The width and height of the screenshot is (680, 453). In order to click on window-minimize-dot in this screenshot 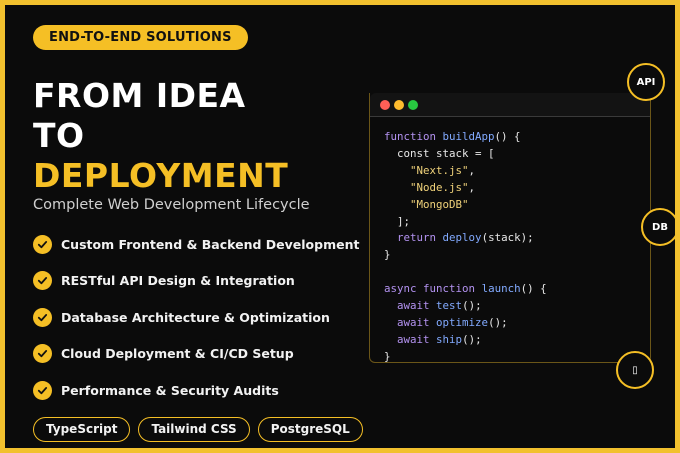, I will do `click(399, 105)`.